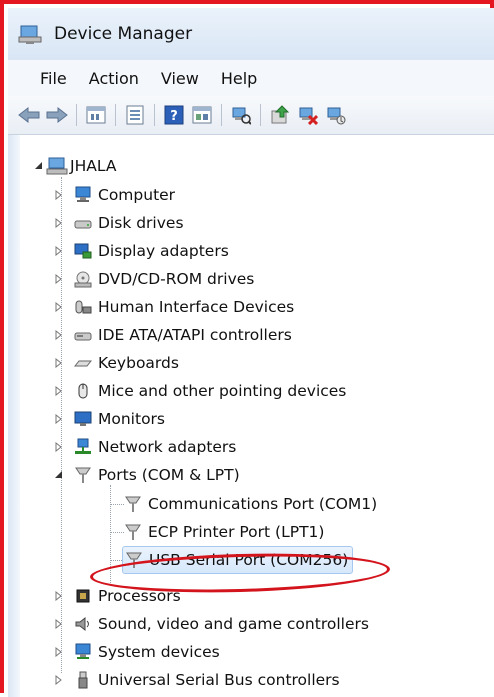 This screenshot has height=697, width=494. Describe the element at coordinates (180, 78) in the screenshot. I see `menu-view: View` at that location.